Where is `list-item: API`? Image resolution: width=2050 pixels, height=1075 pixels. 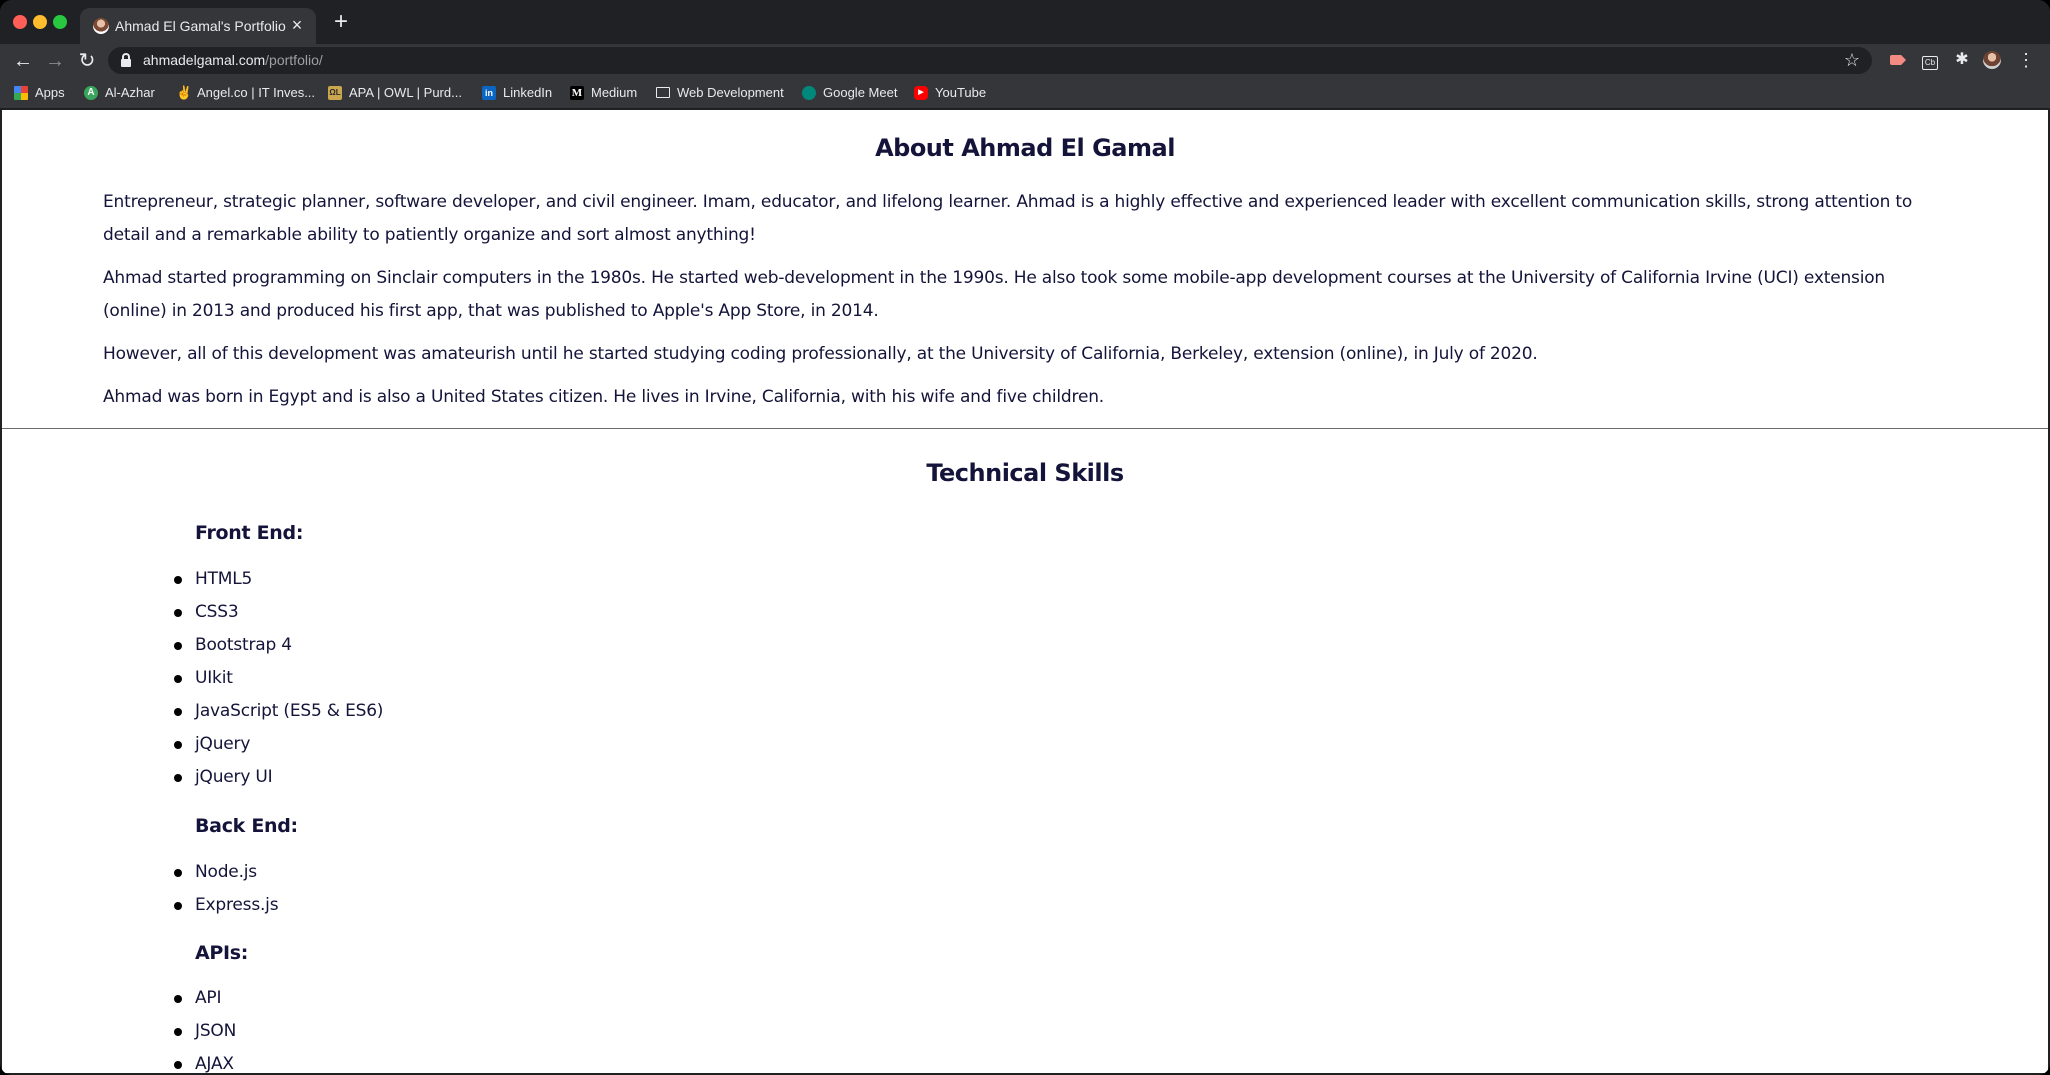 list-item: API is located at coordinates (204, 998).